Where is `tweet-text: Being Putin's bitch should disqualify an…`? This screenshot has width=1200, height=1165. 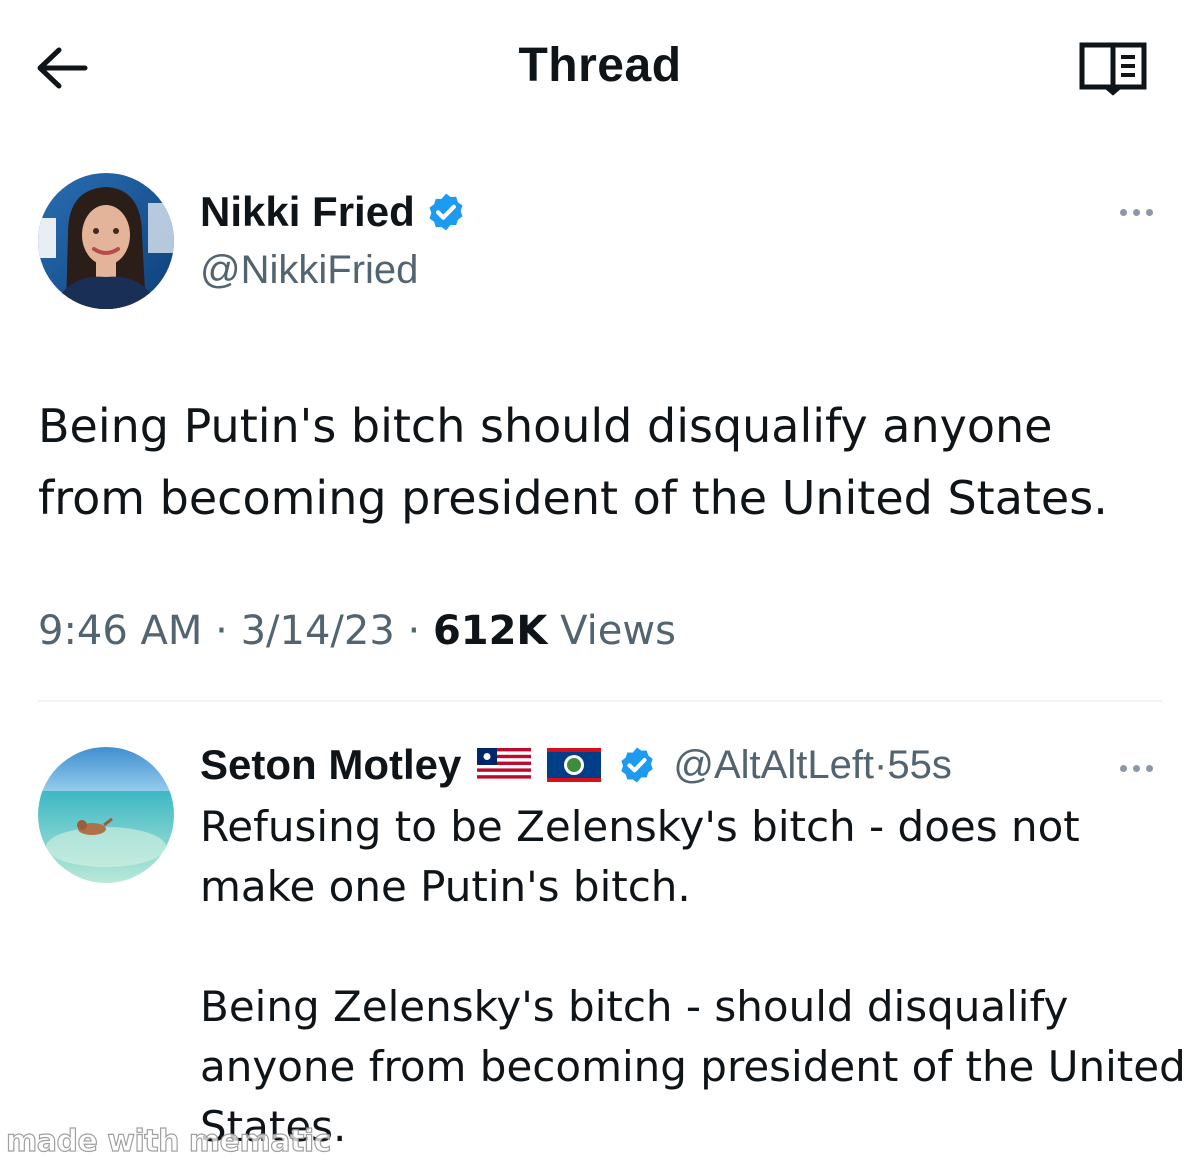
tweet-text: Being Putin's bitch should disqualify an… is located at coordinates (603, 462).